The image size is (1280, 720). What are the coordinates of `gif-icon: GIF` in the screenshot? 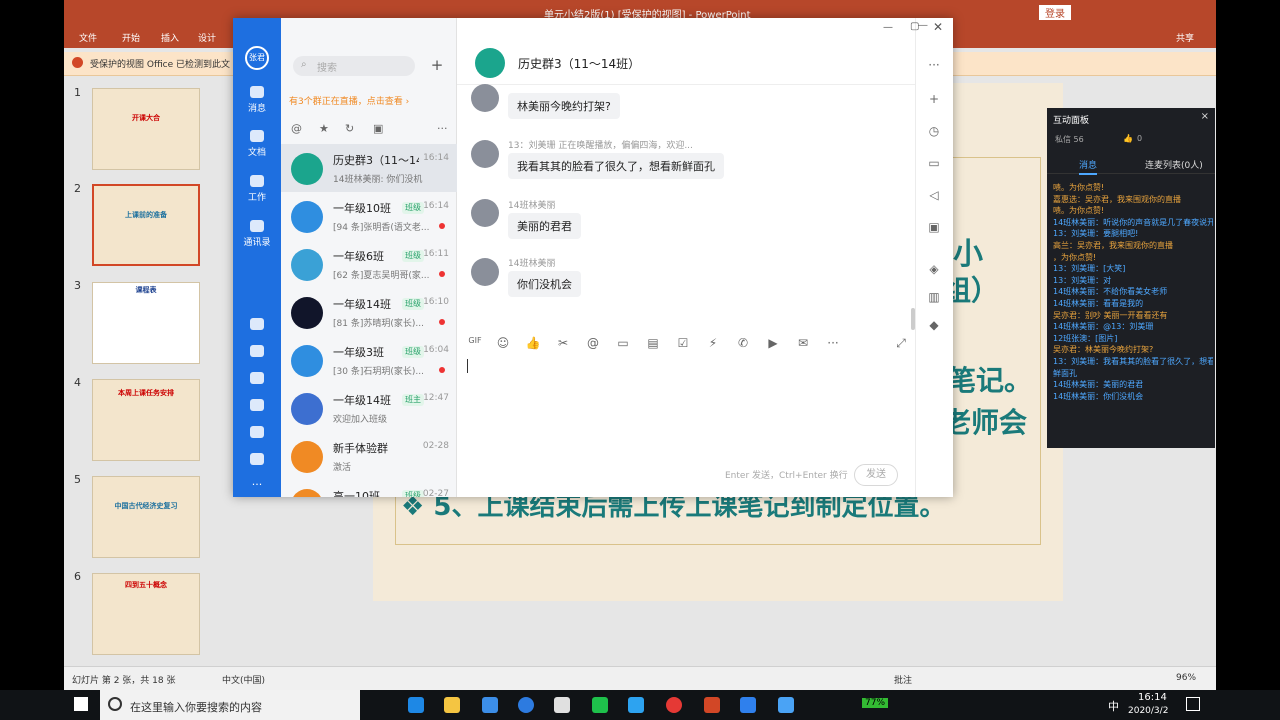 It's located at (475, 344).